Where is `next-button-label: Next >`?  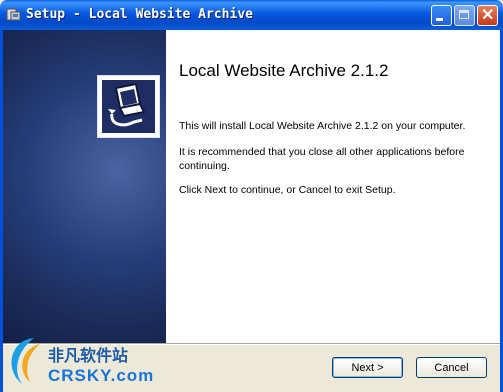
next-button-label: Next > is located at coordinates (367, 367).